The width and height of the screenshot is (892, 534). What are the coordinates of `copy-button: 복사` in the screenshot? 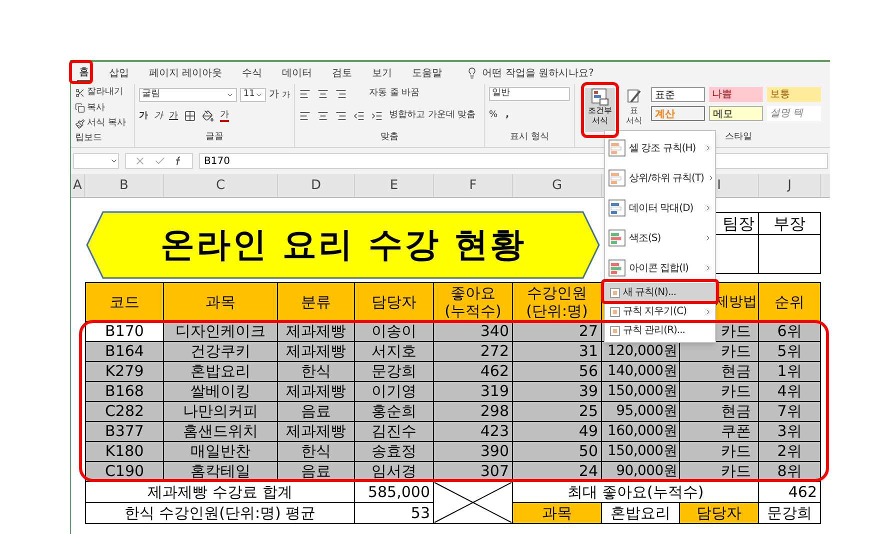 It's located at (104, 108).